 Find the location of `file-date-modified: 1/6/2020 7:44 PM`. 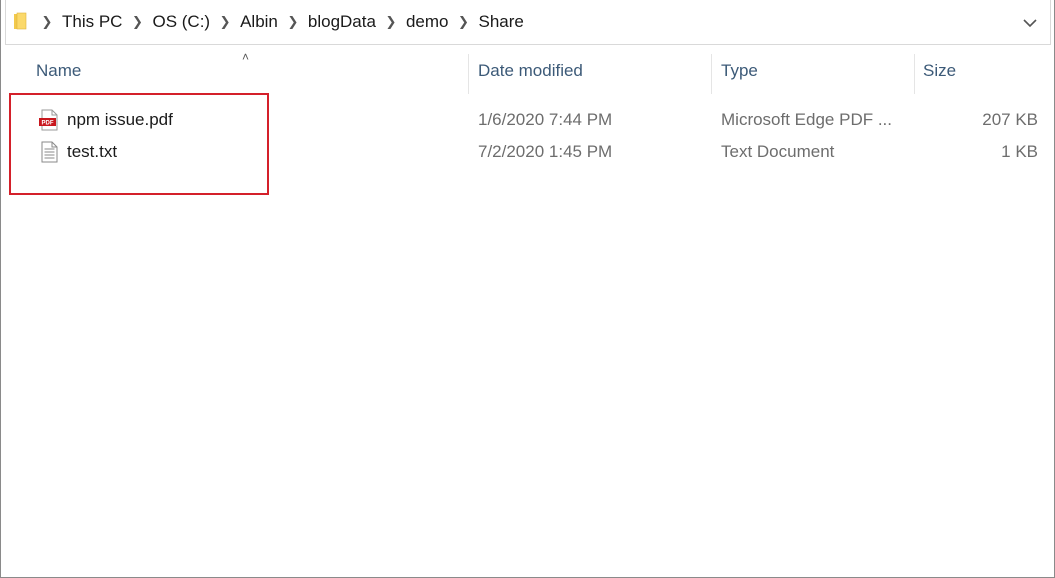

file-date-modified: 1/6/2020 7:44 PM is located at coordinates (545, 119).